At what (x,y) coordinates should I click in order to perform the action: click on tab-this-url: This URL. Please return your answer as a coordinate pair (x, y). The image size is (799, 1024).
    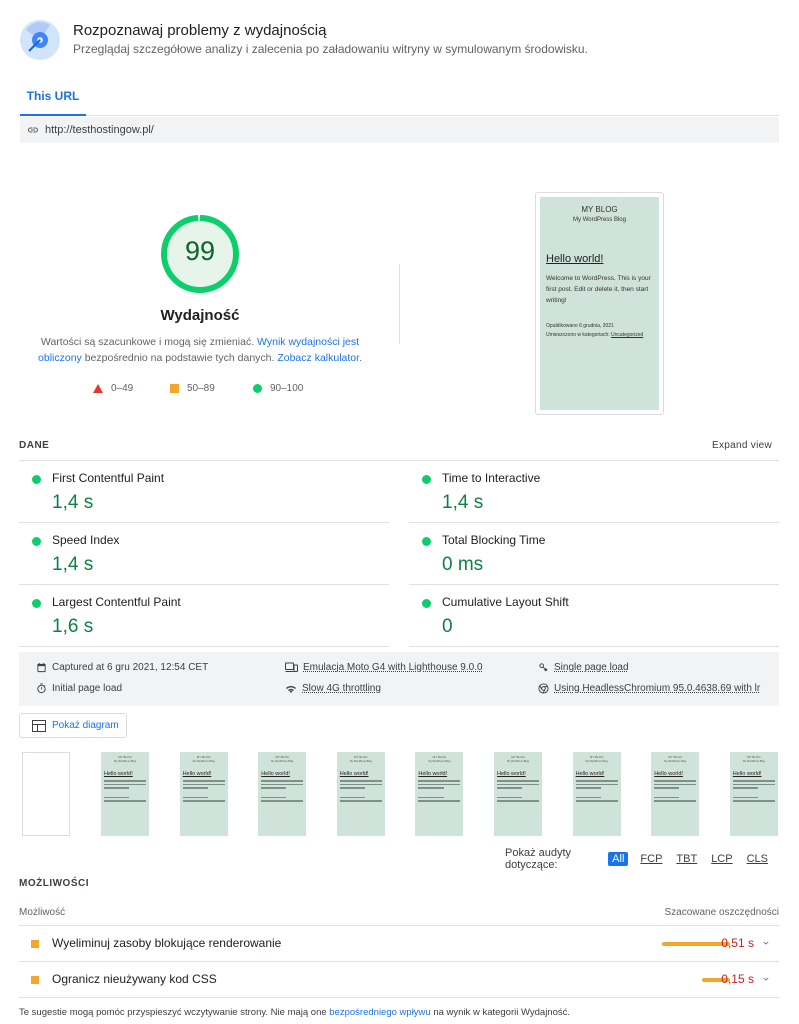
    Looking at the image, I should click on (53, 100).